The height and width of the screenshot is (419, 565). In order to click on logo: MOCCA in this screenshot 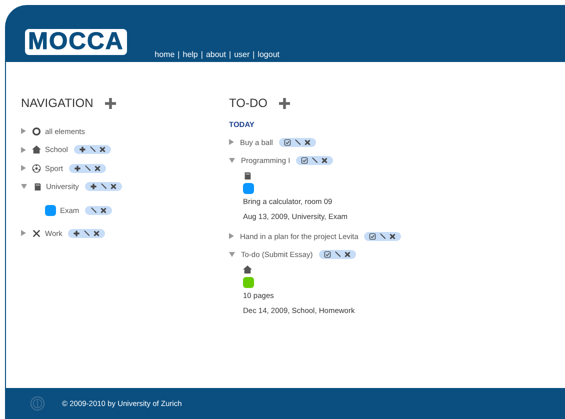, I will do `click(76, 42)`.